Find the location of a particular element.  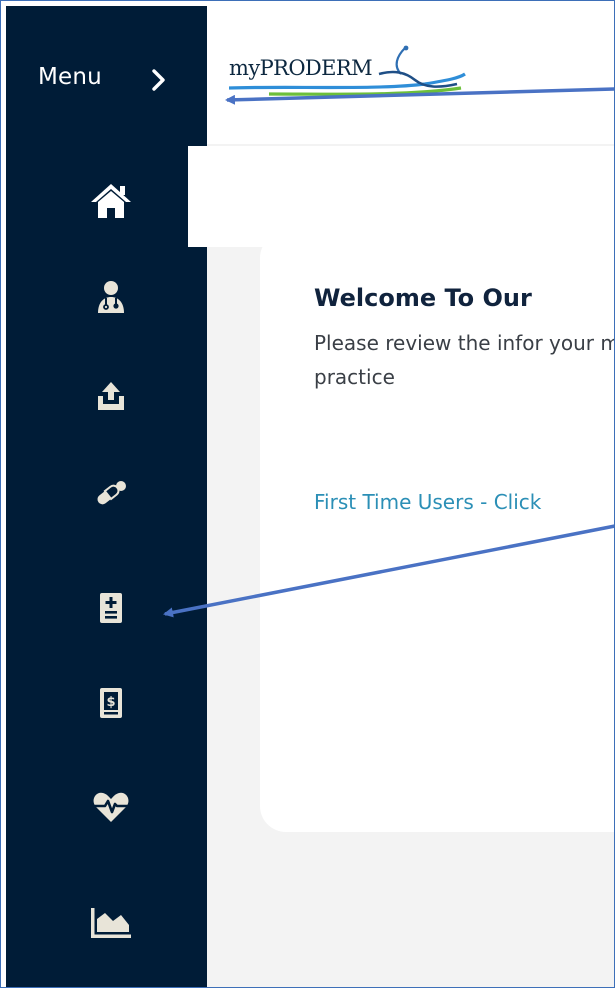

sidebar-item-providers is located at coordinates (111, 297).